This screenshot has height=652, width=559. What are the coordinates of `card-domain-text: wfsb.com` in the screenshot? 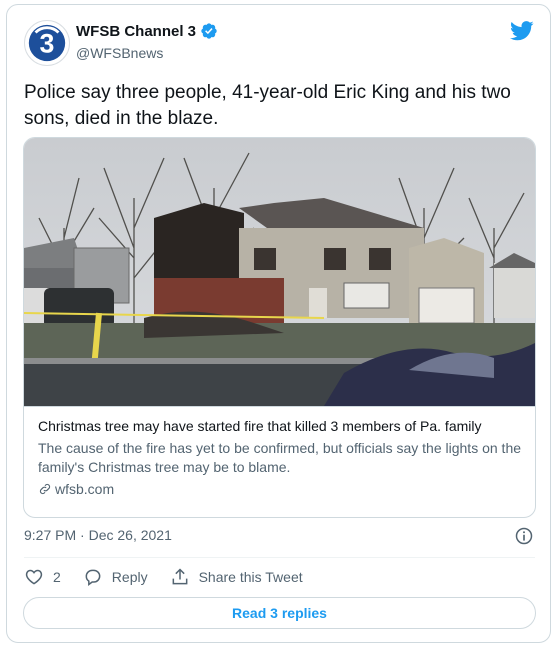 It's located at (85, 489).